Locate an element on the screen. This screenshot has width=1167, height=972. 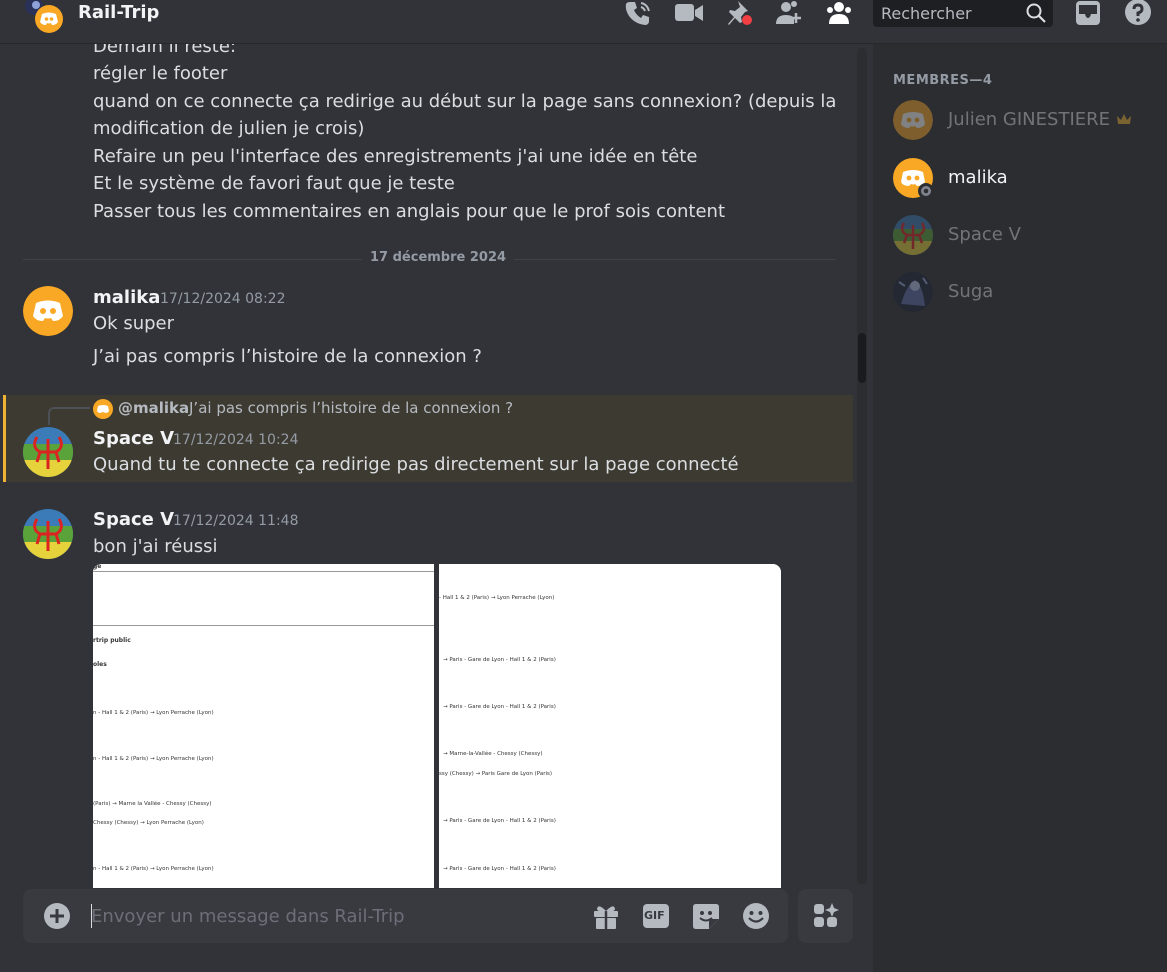
reply-author: @malika is located at coordinates (153, 408).